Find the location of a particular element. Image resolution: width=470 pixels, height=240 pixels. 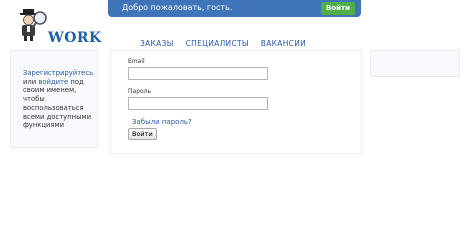

login-button: Войти is located at coordinates (337, 8).